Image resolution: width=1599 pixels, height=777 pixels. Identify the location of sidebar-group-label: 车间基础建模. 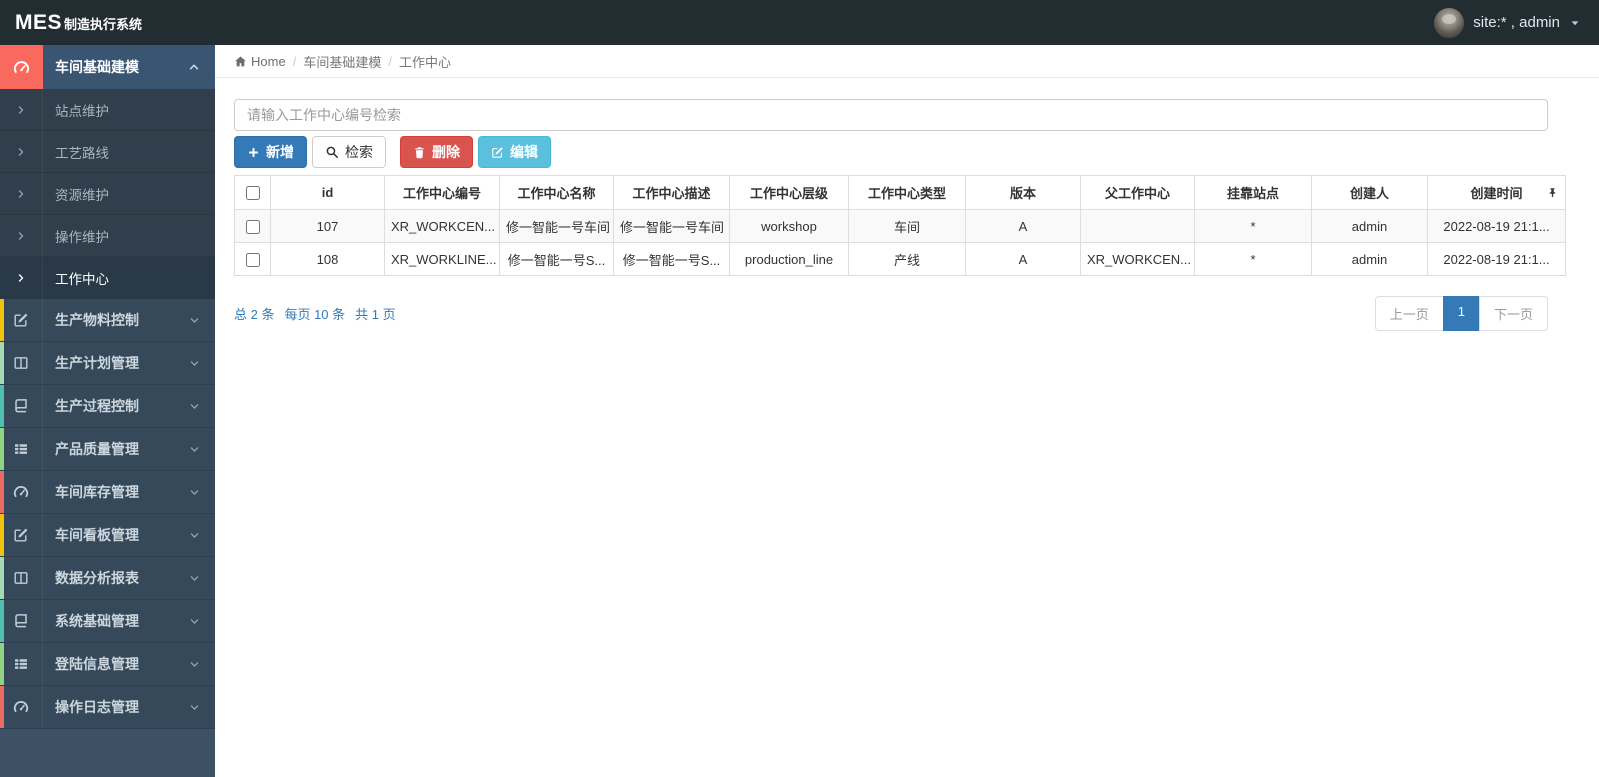
(97, 67).